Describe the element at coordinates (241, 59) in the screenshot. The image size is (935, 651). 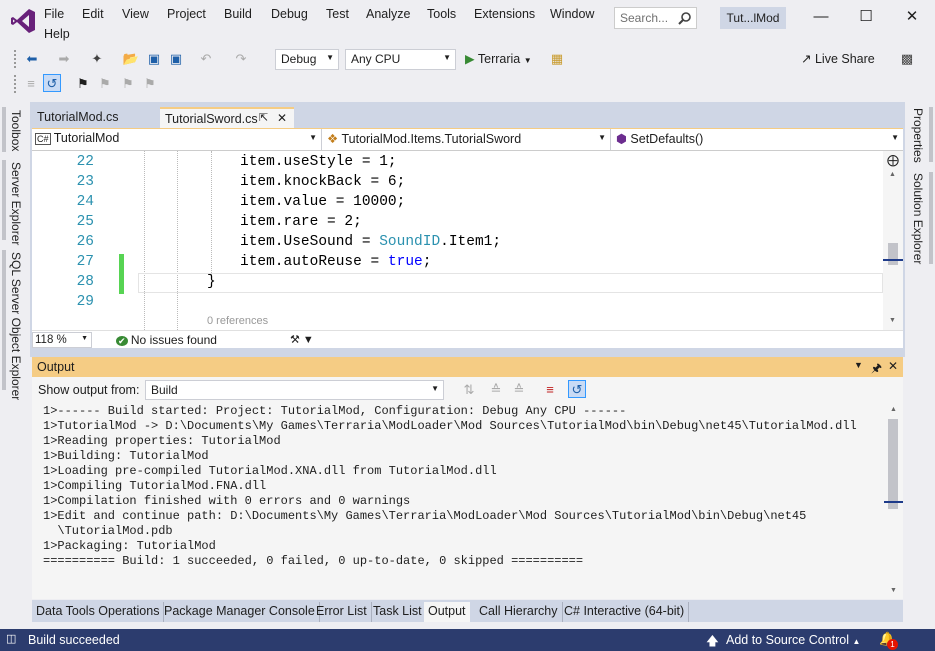
I see `redo-icon: ↷` at that location.